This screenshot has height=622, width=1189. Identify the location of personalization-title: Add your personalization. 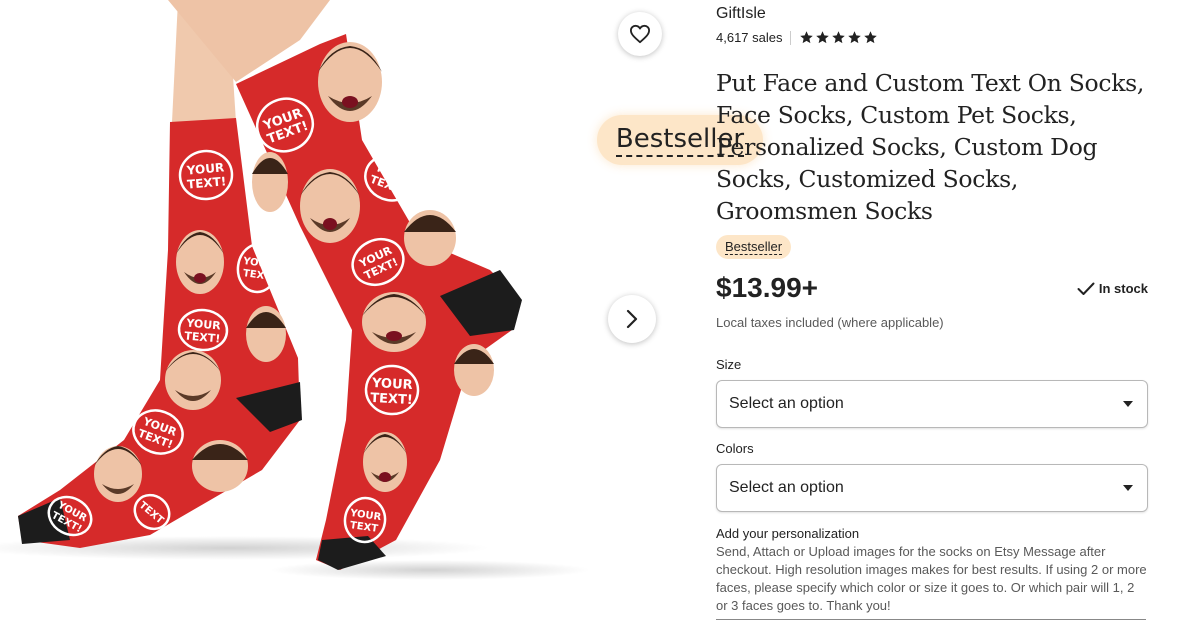
(788, 533).